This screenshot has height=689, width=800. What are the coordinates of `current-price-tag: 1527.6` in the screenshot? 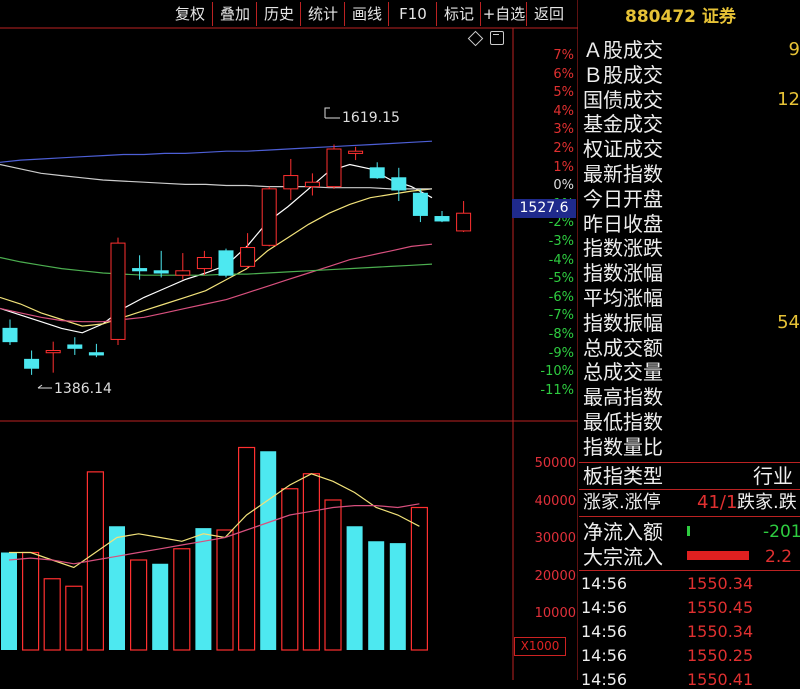 It's located at (544, 208).